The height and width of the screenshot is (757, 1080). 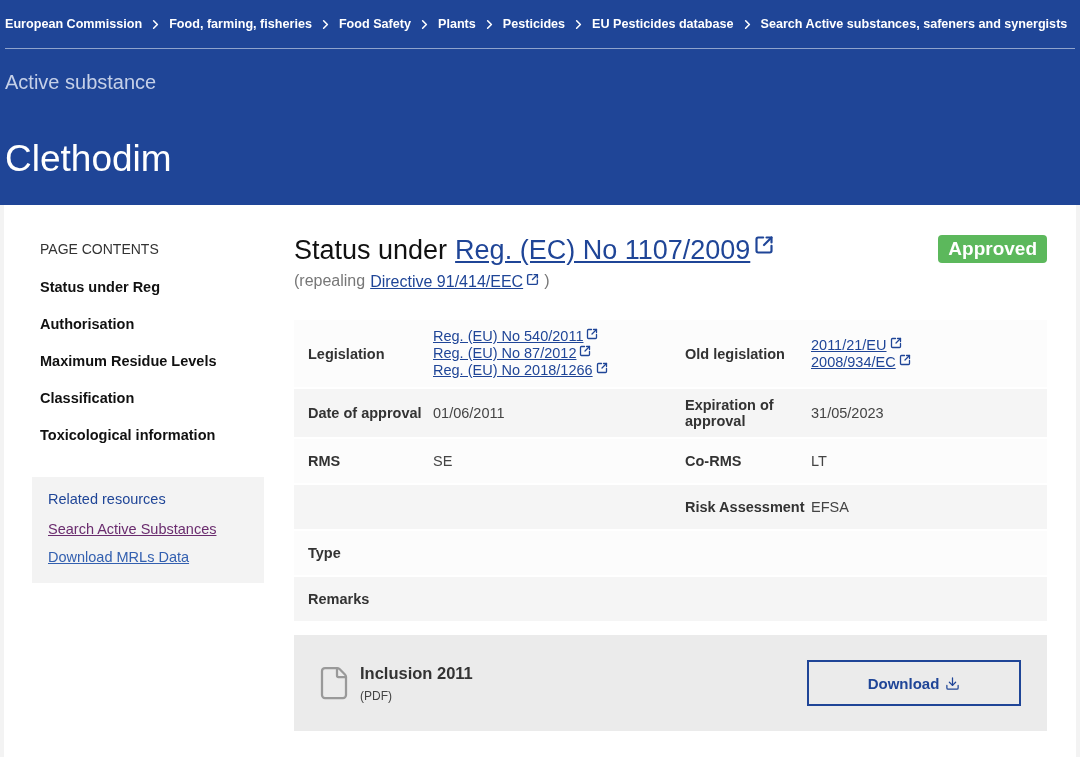 I want to click on field-value: 01/06/2011, so click(x=469, y=413).